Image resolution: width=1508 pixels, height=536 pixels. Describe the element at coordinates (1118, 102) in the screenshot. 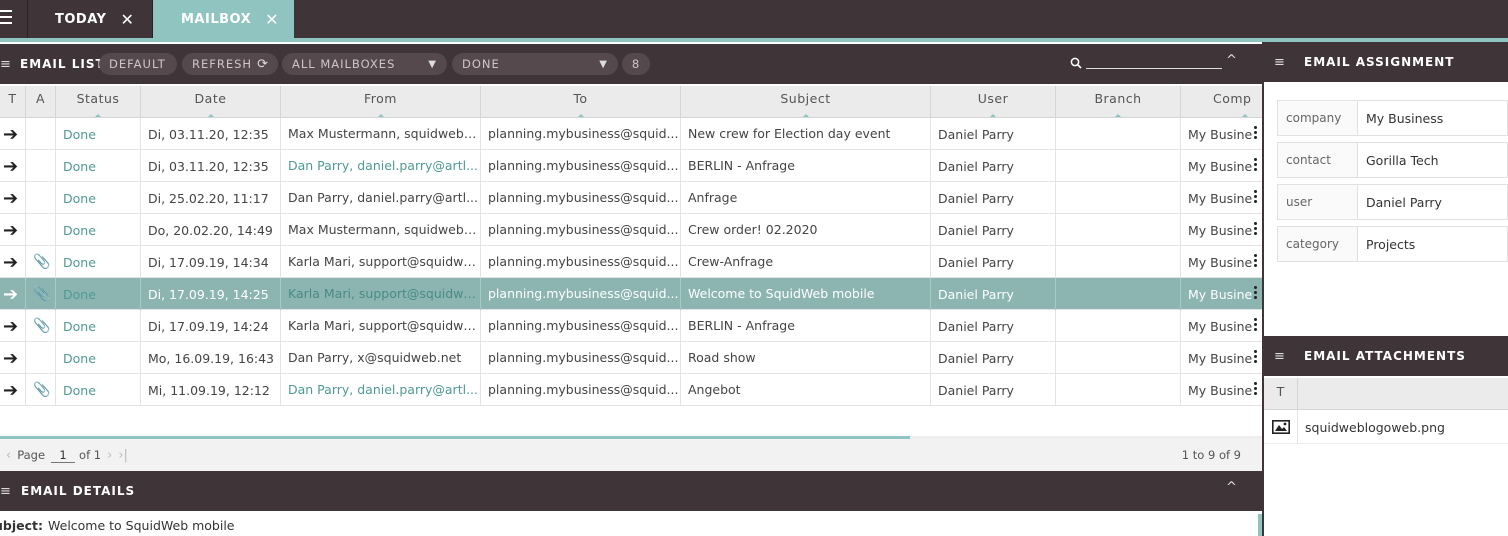

I see `column-header-branch: Branch` at that location.